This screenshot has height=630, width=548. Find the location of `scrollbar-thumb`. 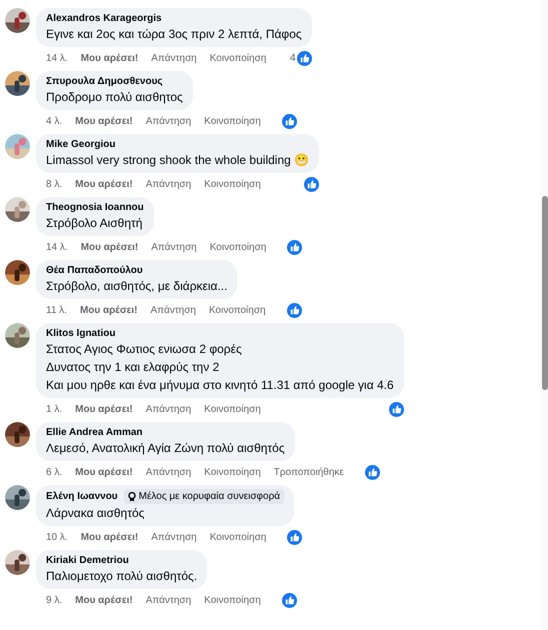

scrollbar-thumb is located at coordinates (545, 293).